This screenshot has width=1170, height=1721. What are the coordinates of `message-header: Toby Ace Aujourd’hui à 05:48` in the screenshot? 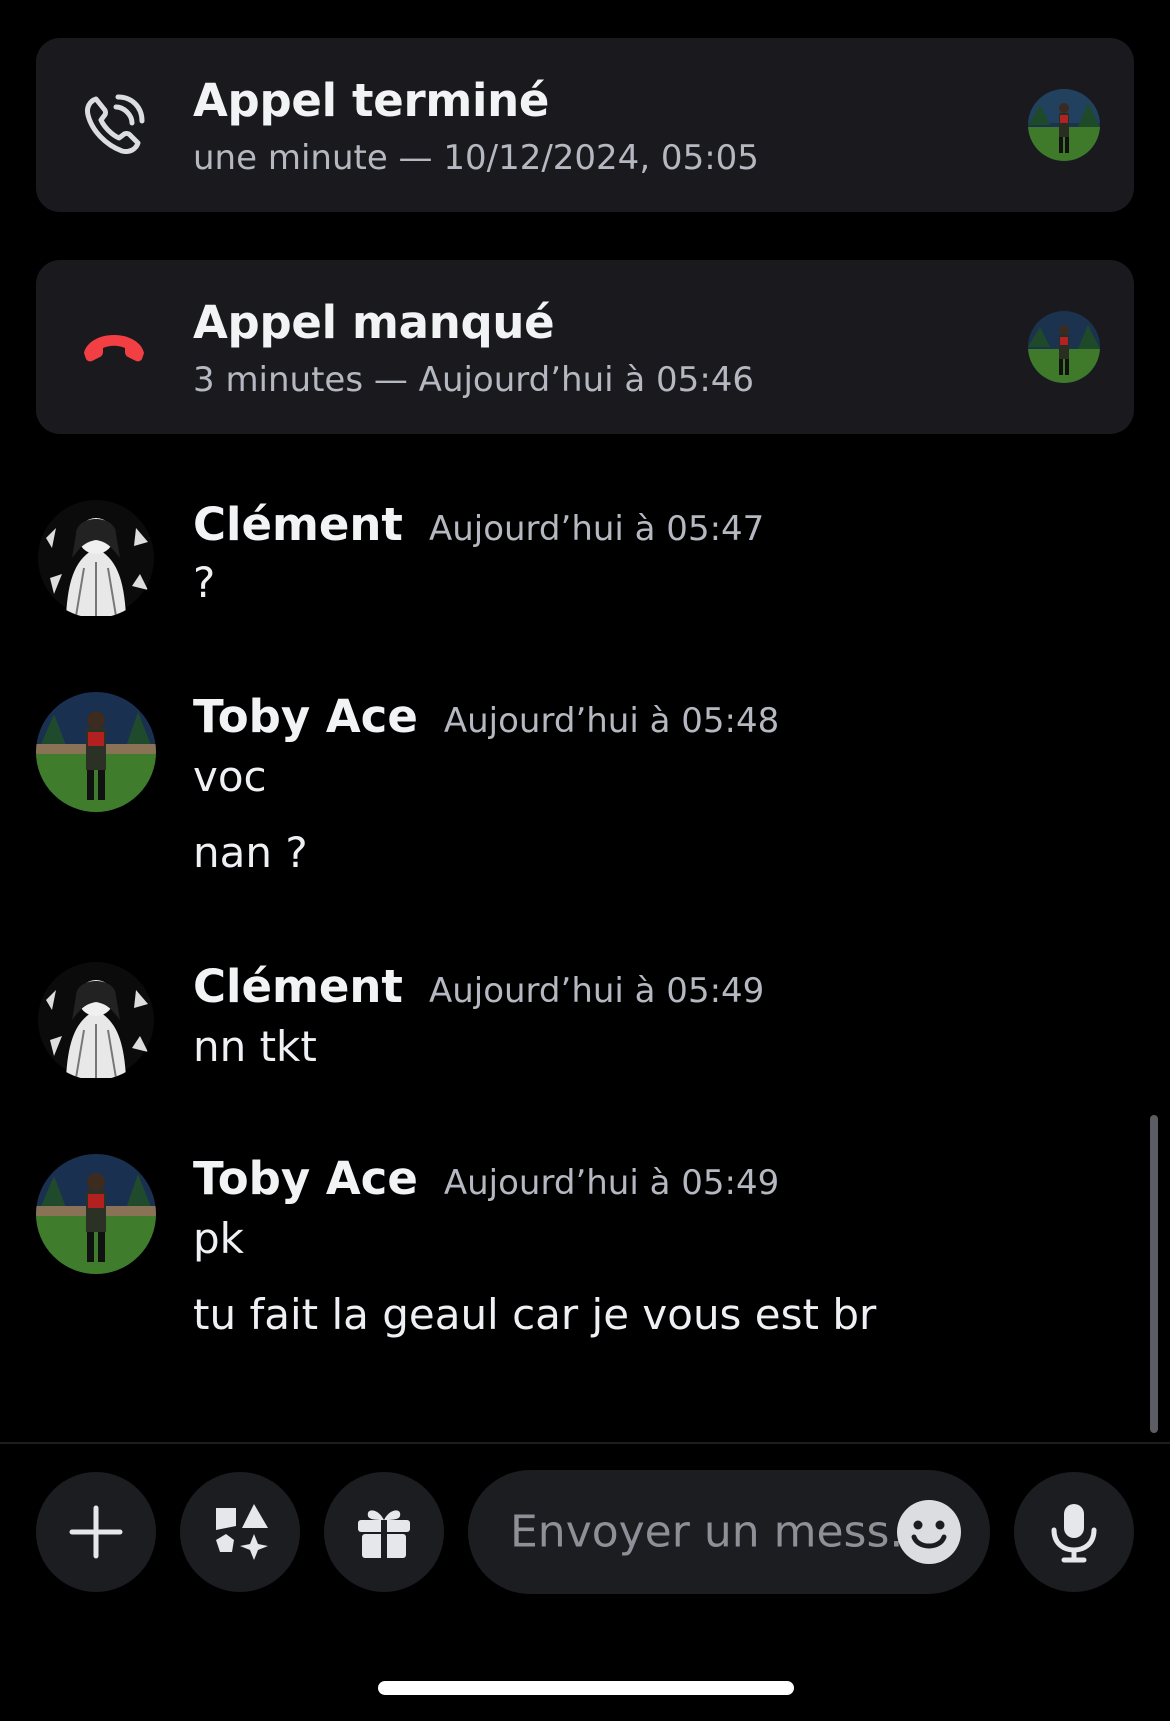 It's located at (486, 716).